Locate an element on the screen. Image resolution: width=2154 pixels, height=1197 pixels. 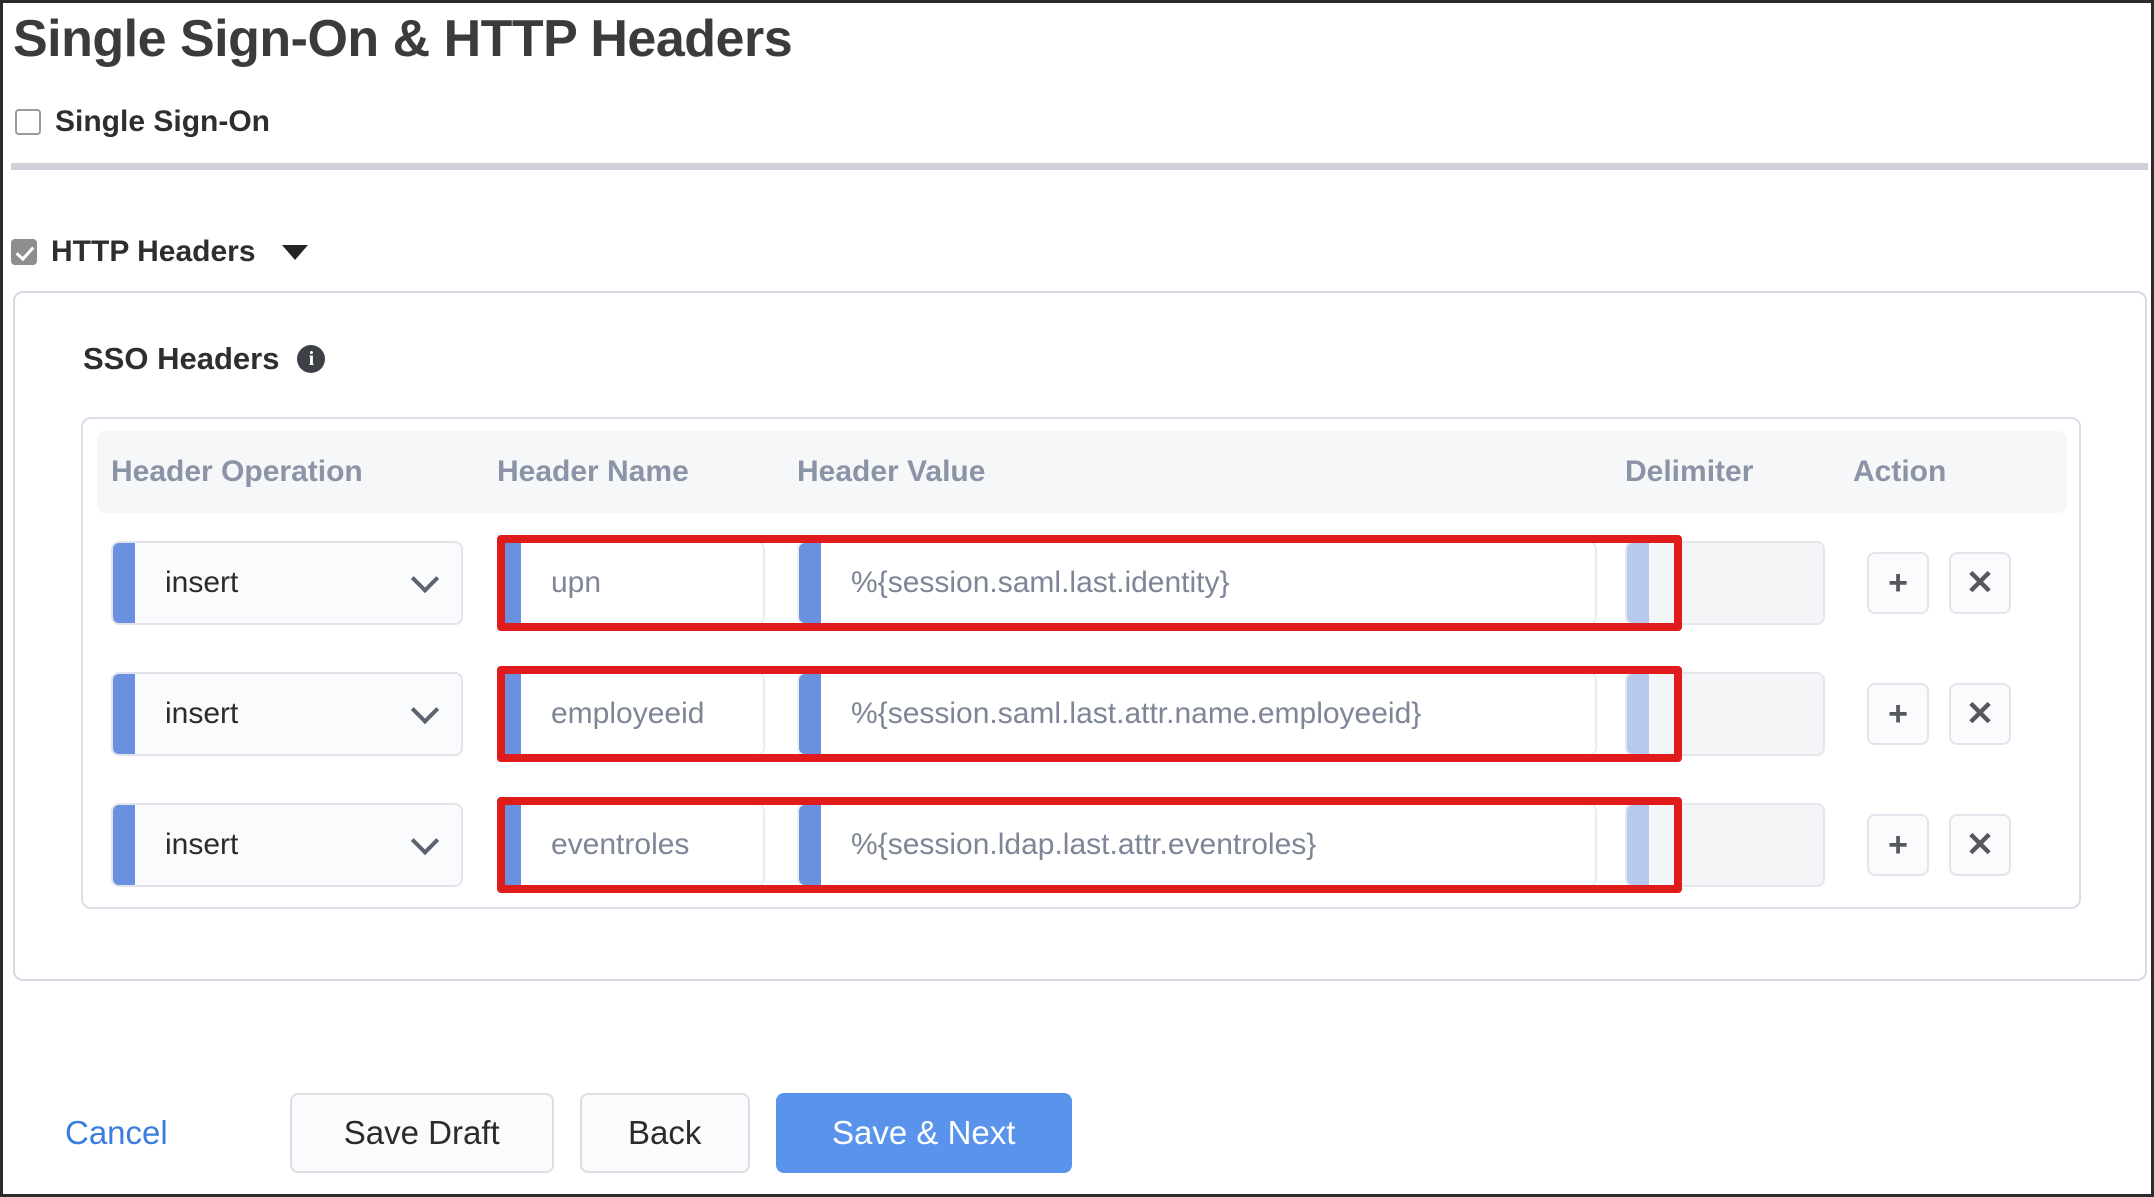
column-header-action: Action is located at coordinates (1900, 471).